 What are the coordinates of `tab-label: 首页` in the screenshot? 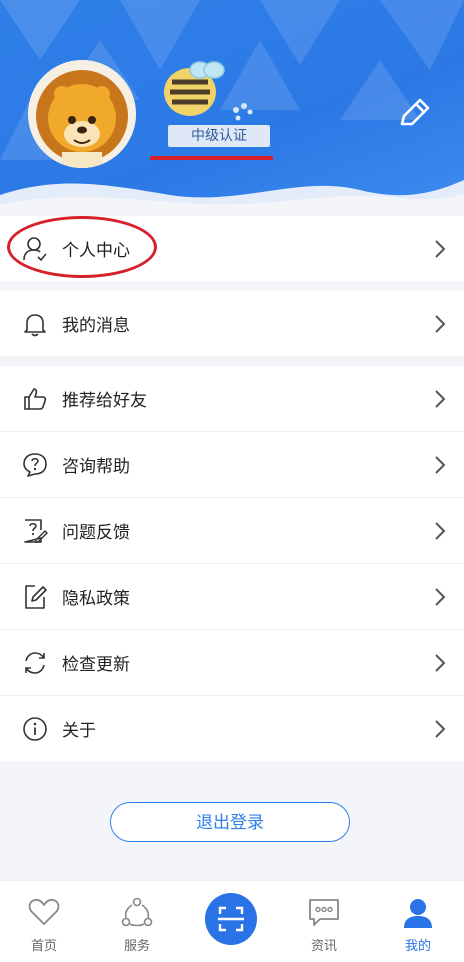 It's located at (43, 946).